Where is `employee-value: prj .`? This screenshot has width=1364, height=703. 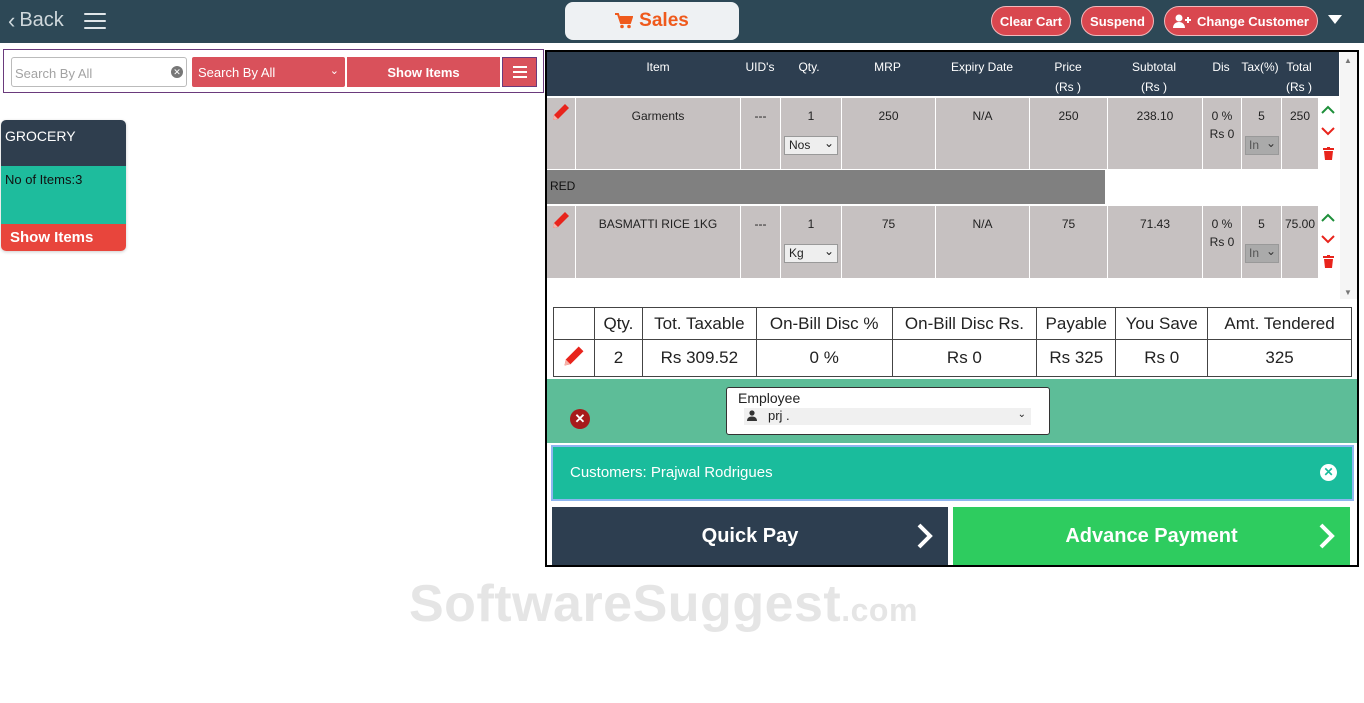 employee-value: prj . is located at coordinates (779, 415).